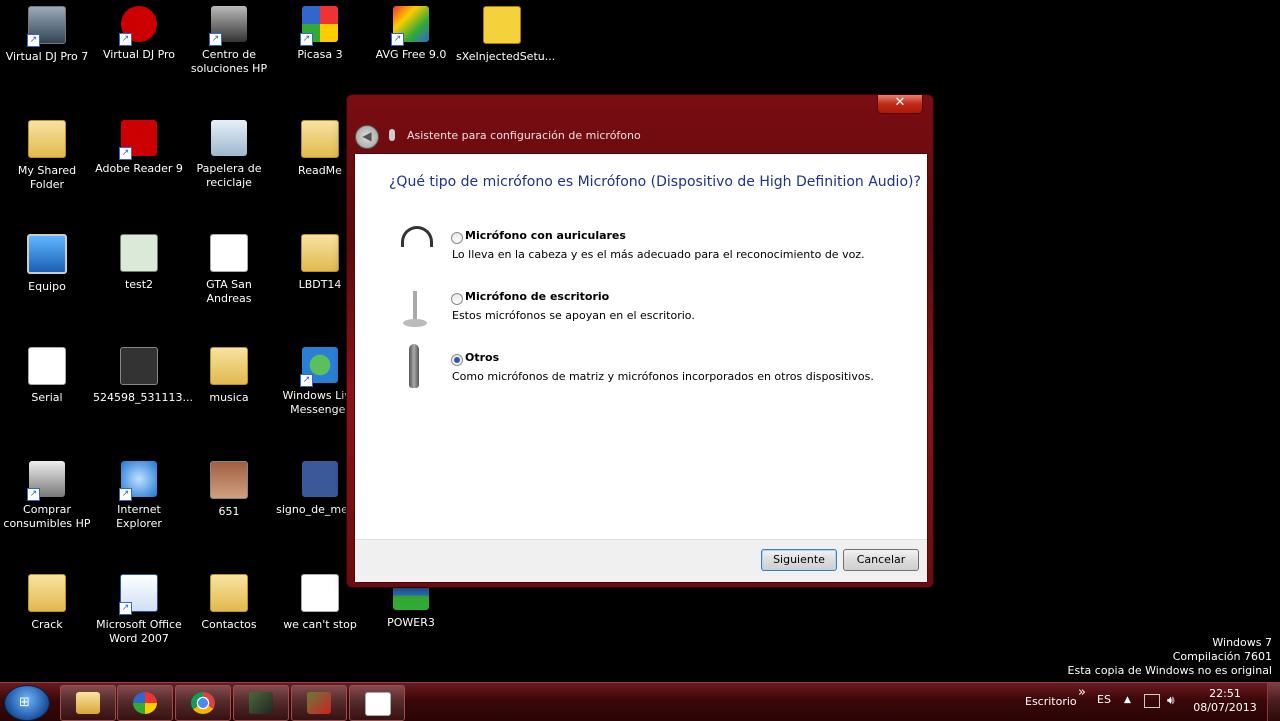 The height and width of the screenshot is (721, 1280). I want to click on desktop-icon-adobe-reader: ↗ Adobe Reader 9, so click(139, 148).